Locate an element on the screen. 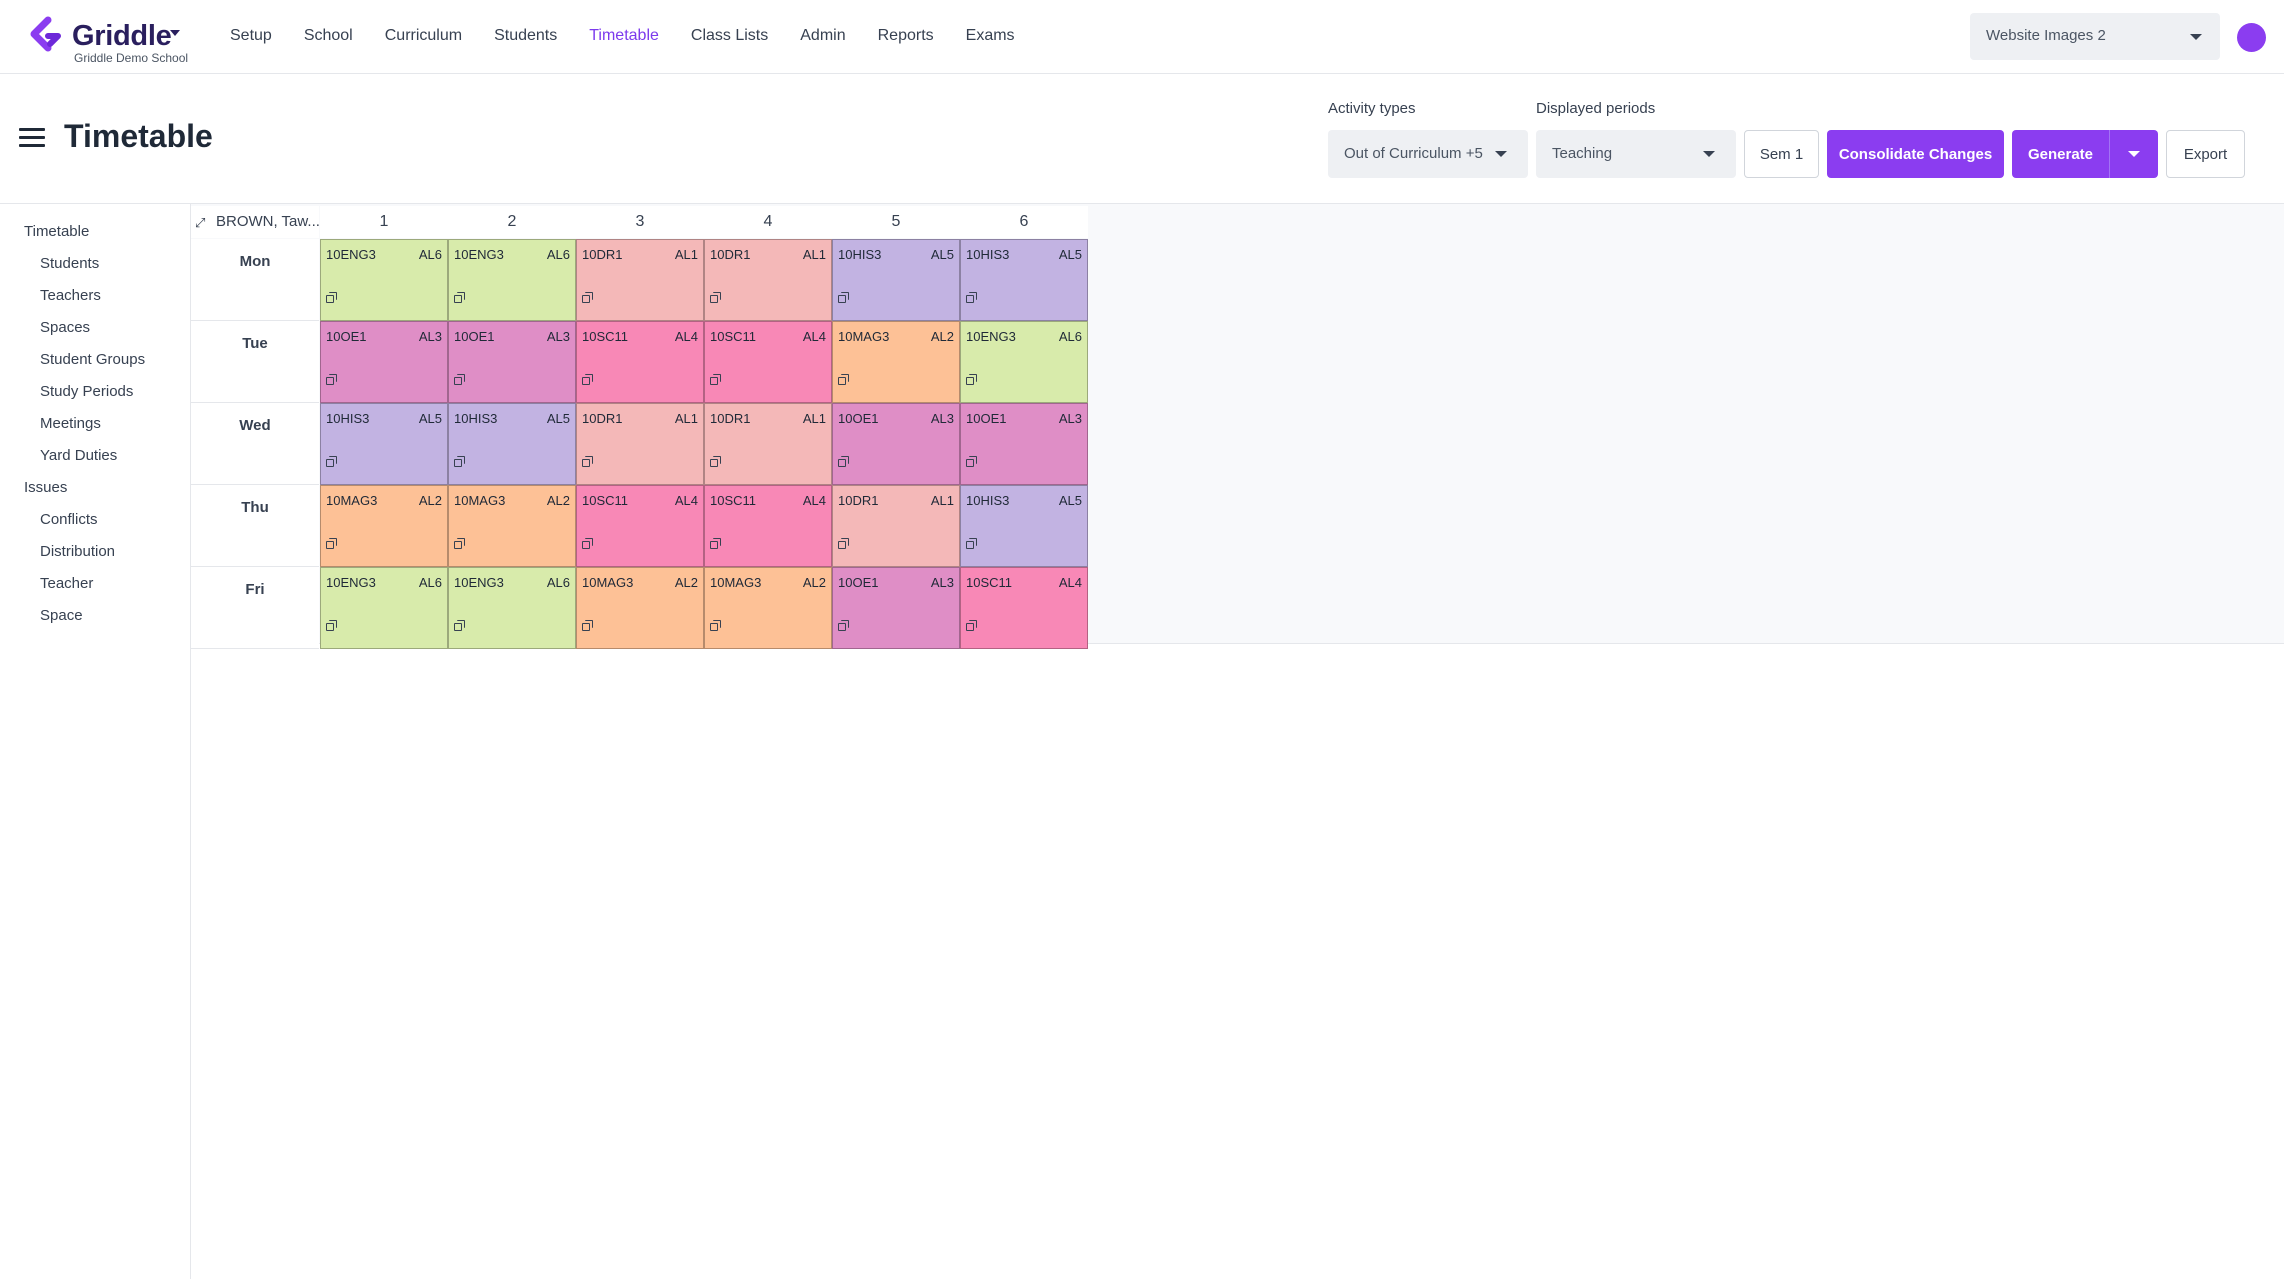  sidebar-item-yard-duties: Yard Duties is located at coordinates (78, 455).